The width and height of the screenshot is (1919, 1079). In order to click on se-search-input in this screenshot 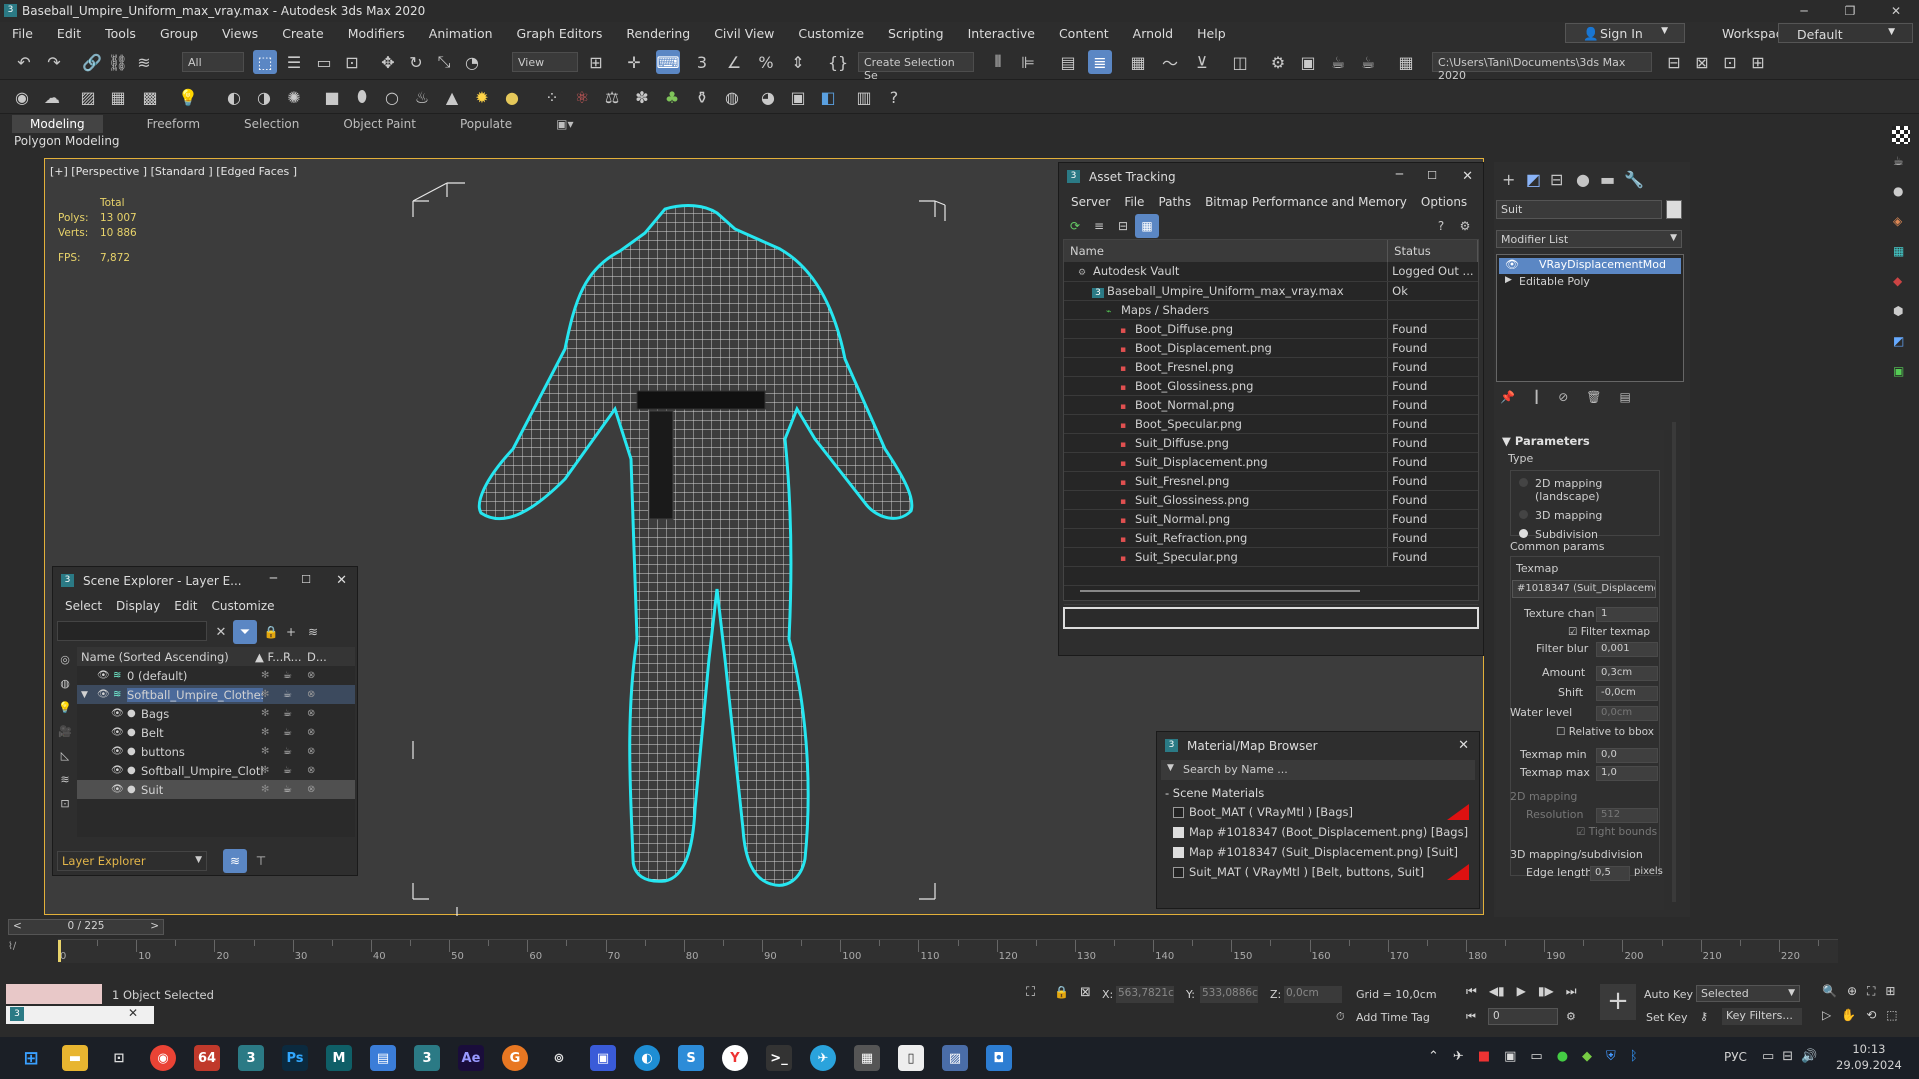, I will do `click(132, 631)`.